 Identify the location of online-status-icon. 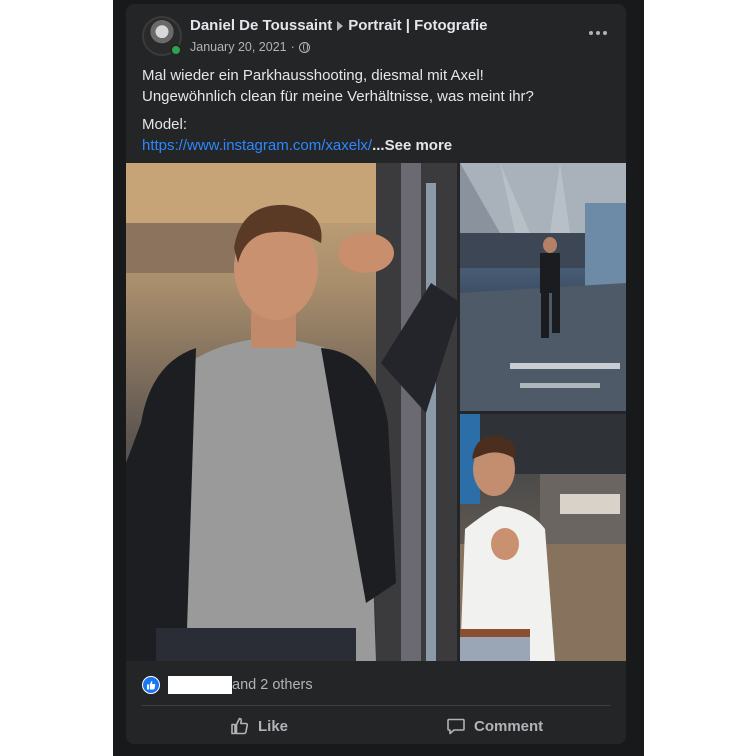
(176, 50).